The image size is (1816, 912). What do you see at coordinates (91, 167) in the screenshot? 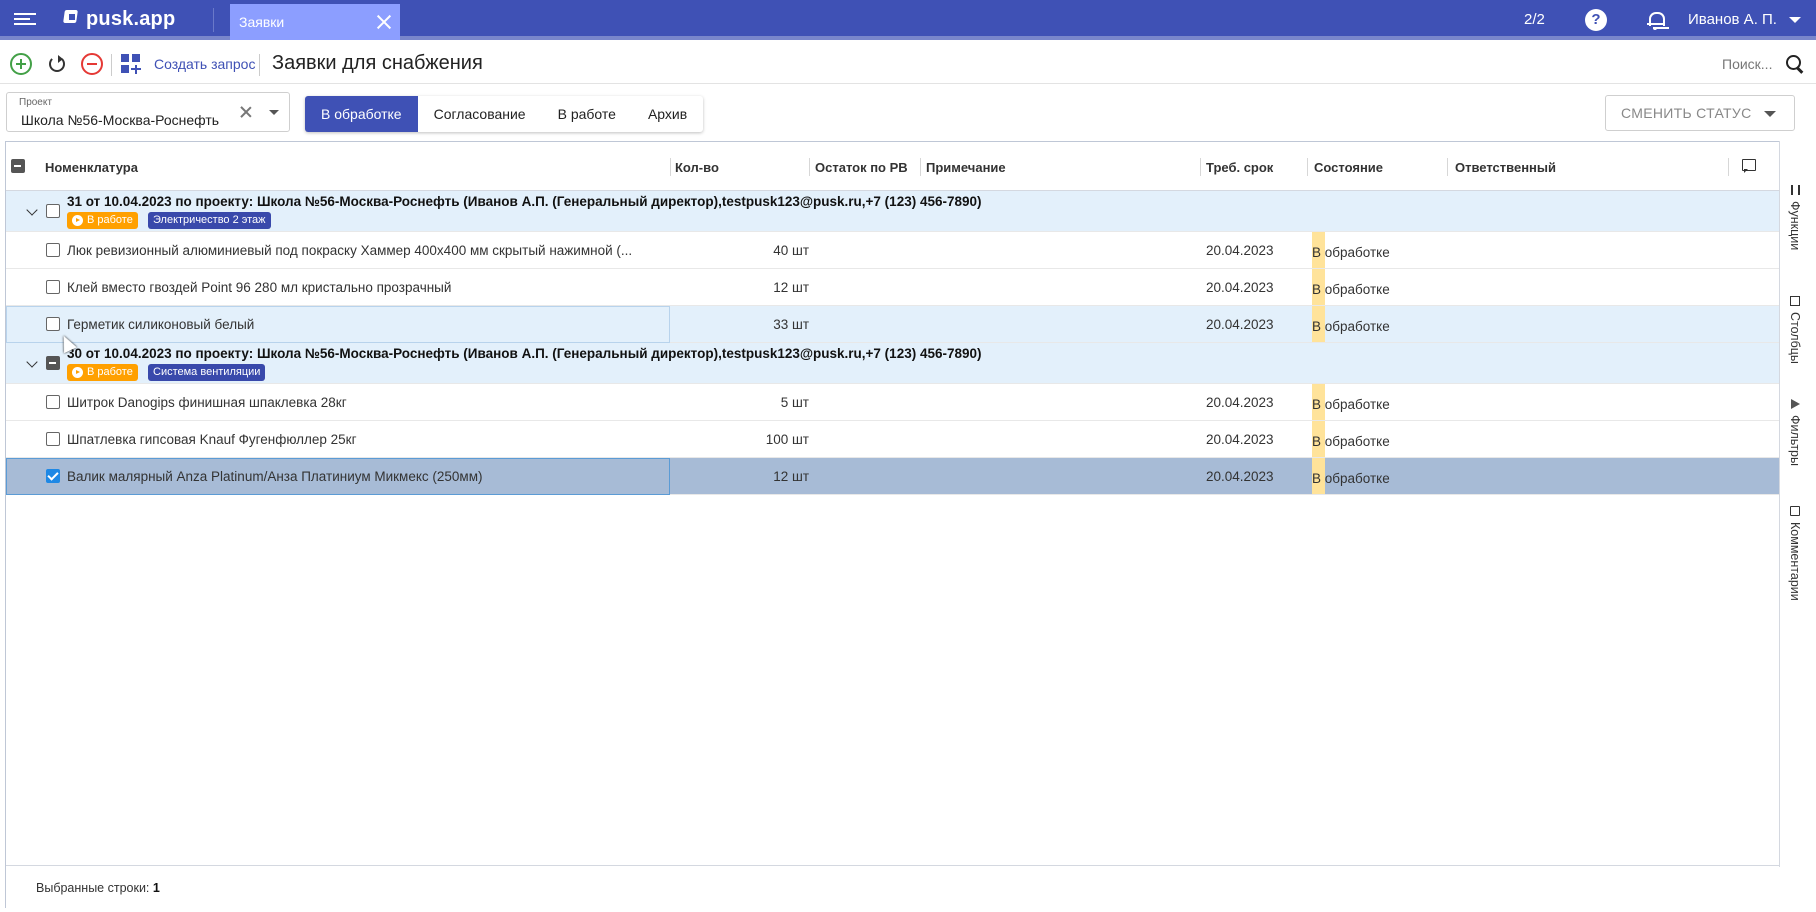
I see `column-header-nomenclature: Номенклатура` at bounding box center [91, 167].